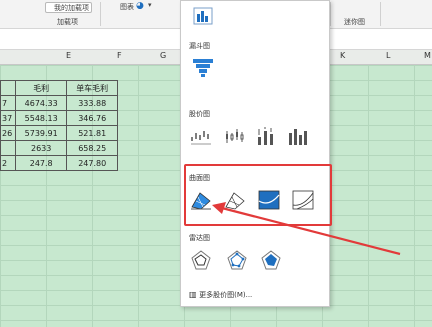 The height and width of the screenshot is (327, 432). I want to click on stock-chart-4-icon, so click(299, 136).